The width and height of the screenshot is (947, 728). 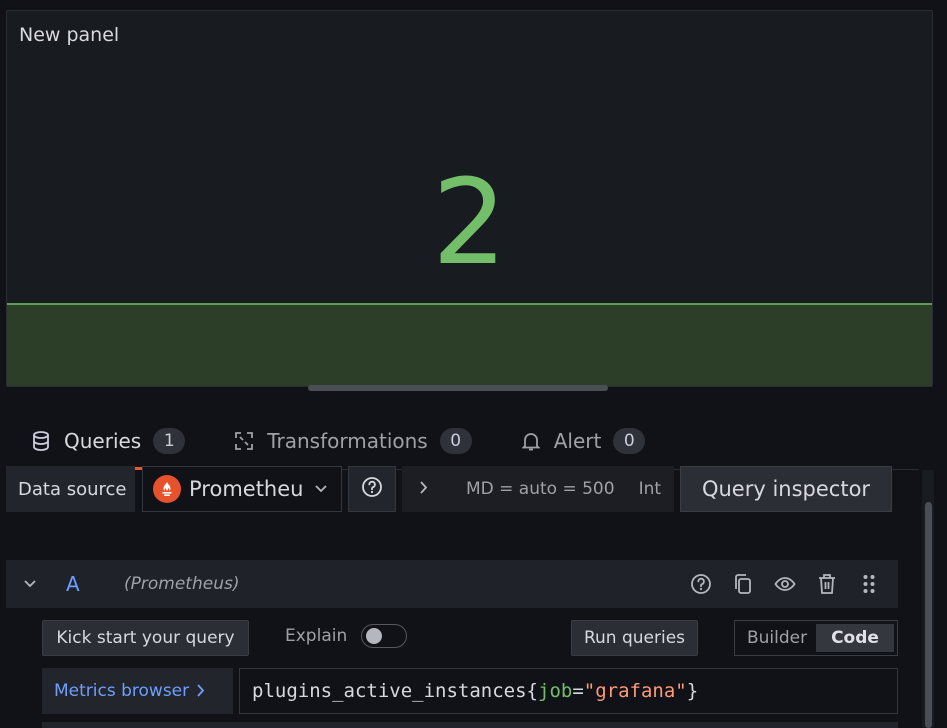 I want to click on query-ref-id: A, so click(x=89, y=584).